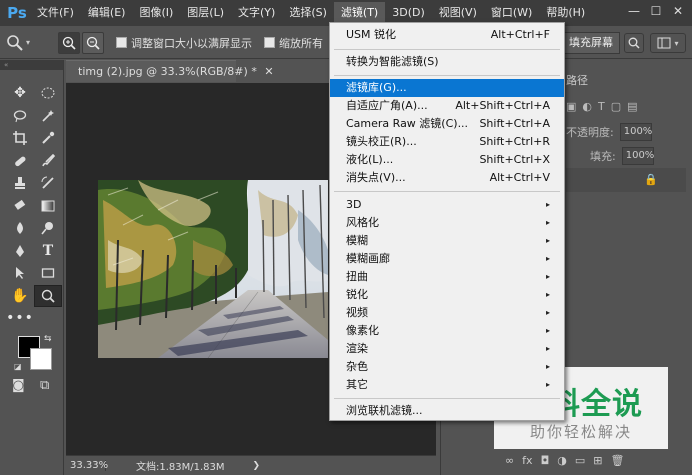 This screenshot has height=475, width=692. Describe the element at coordinates (20, 273) in the screenshot. I see `path-selection-tool-icon` at that location.